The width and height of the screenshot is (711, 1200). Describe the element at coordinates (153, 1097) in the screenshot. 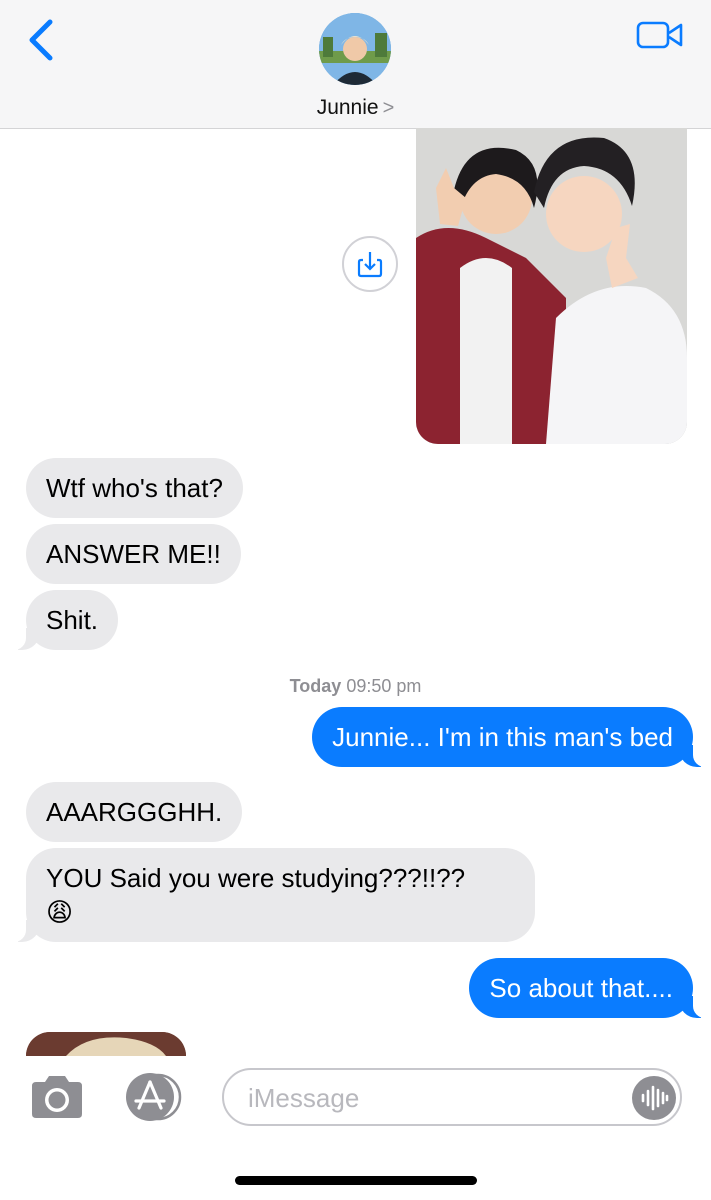

I see `app-store-icon` at that location.